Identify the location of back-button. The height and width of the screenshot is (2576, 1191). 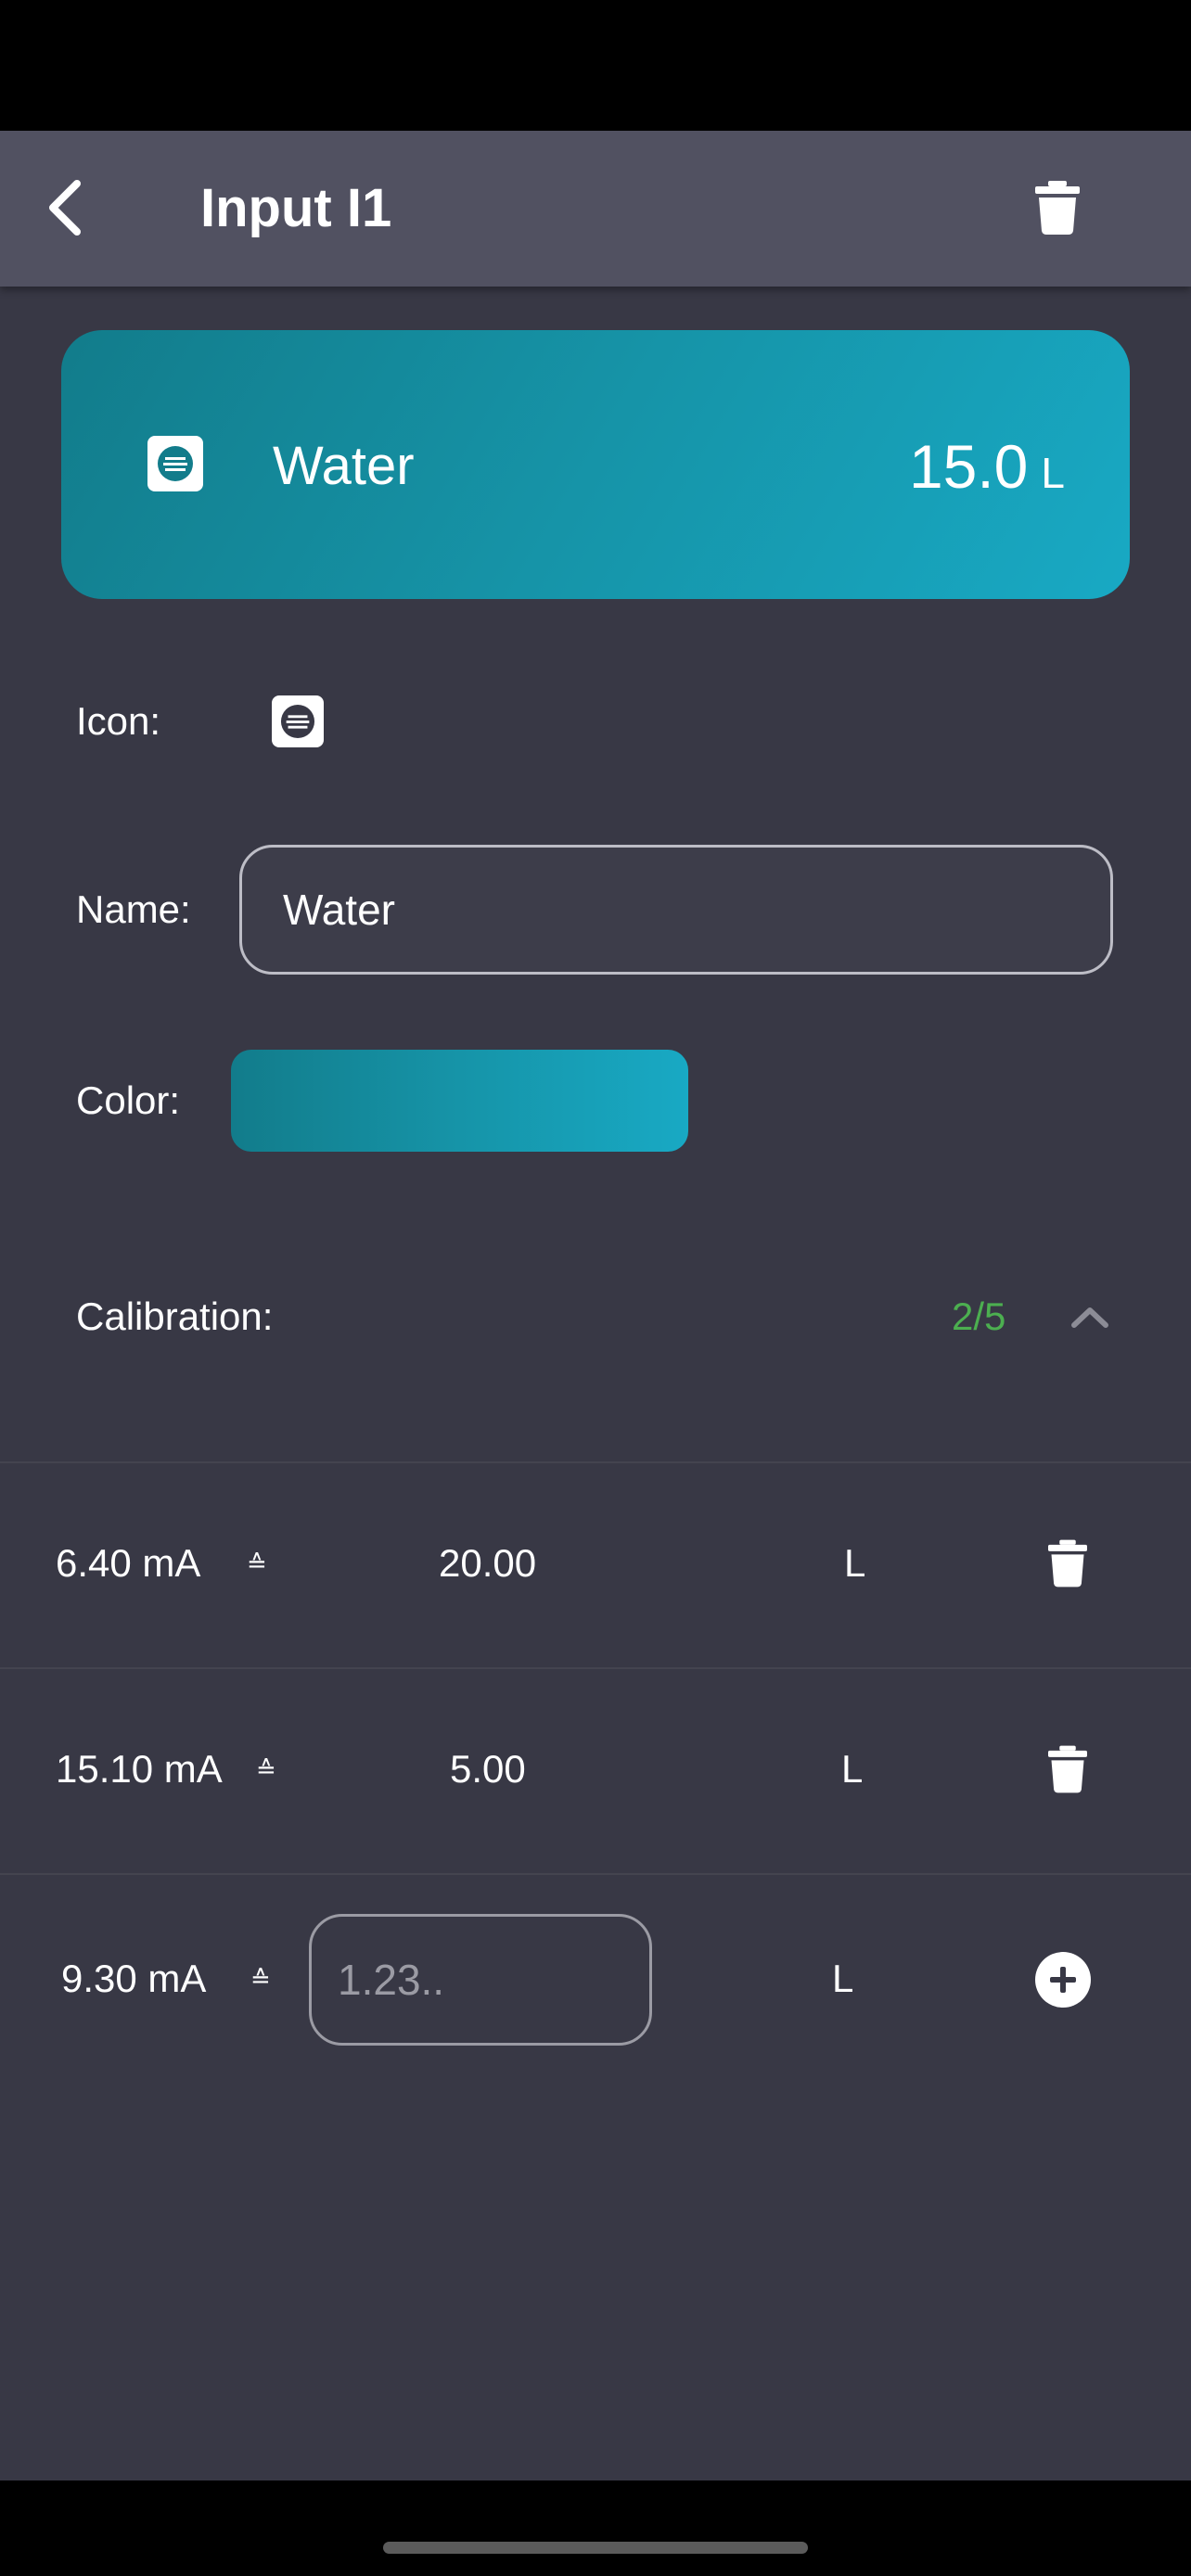
(65, 208).